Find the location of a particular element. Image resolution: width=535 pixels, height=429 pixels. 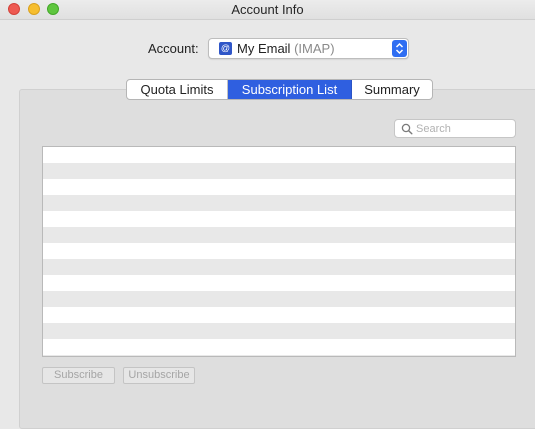

account-select-value: My Email (IMAP) is located at coordinates (286, 48).